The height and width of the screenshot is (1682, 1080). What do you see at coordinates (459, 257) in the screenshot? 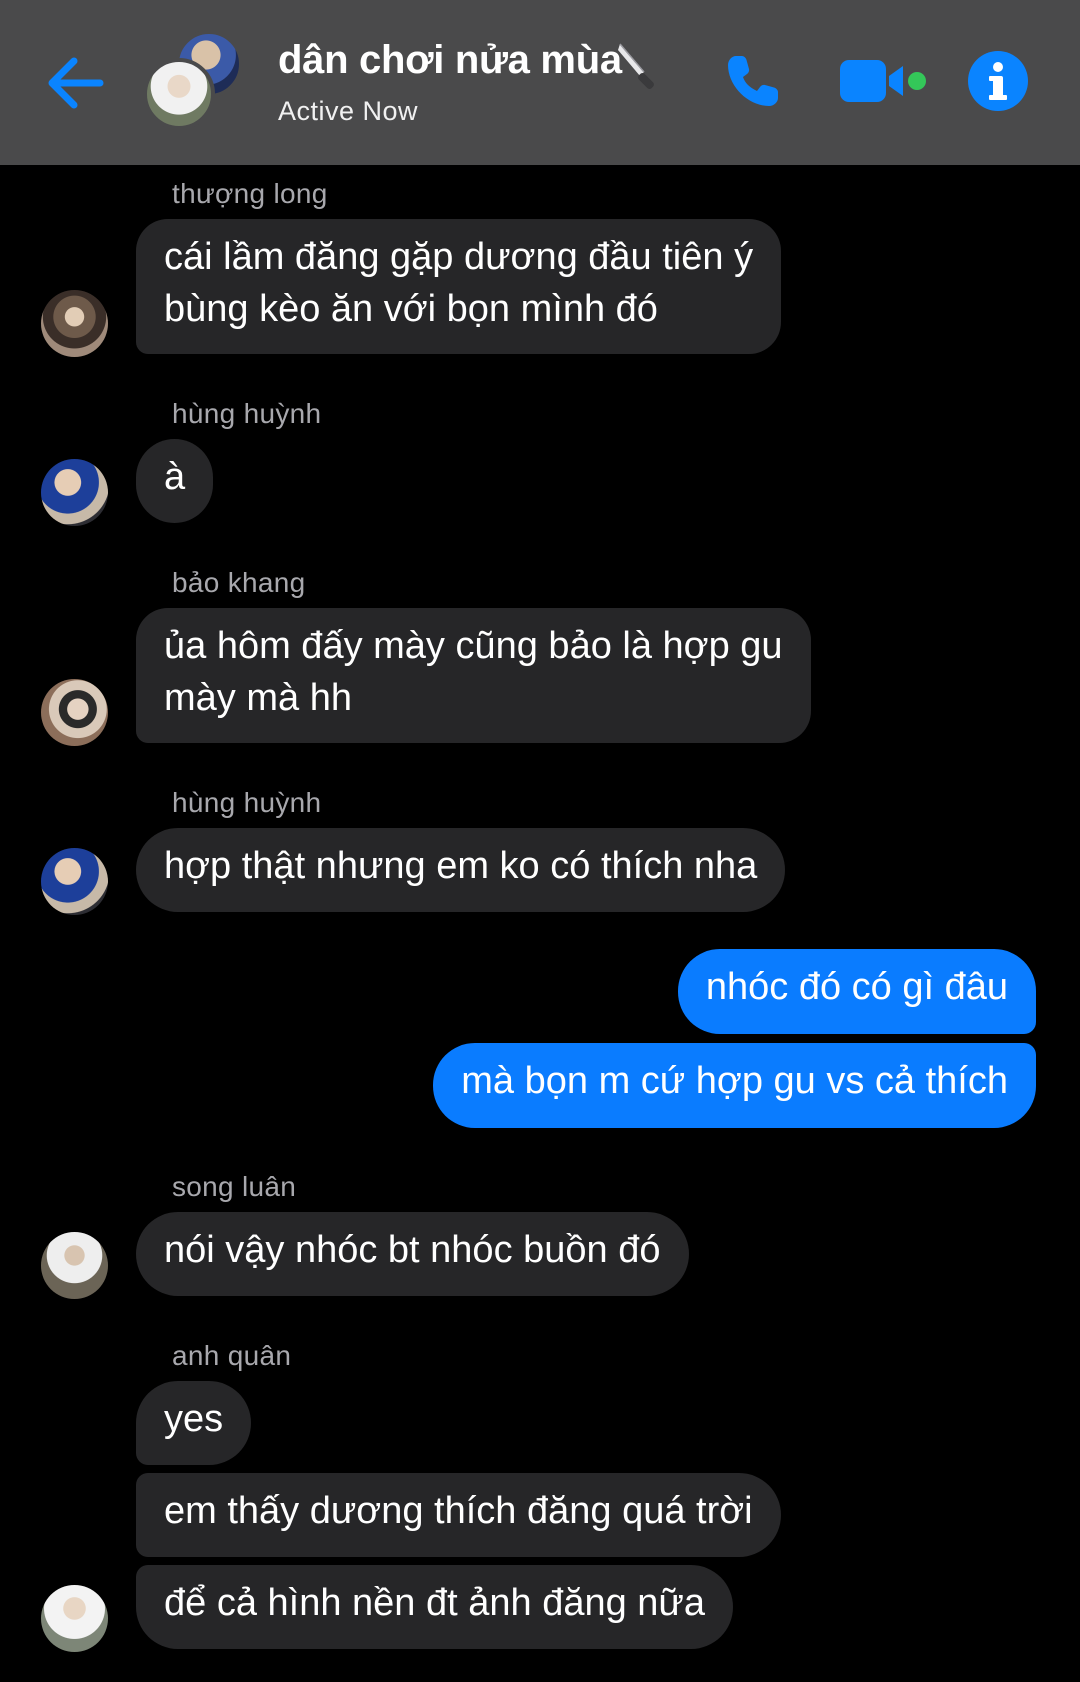
I see `message-line: cái lầm đăng gặp dương đầu tiên ý` at bounding box center [459, 257].